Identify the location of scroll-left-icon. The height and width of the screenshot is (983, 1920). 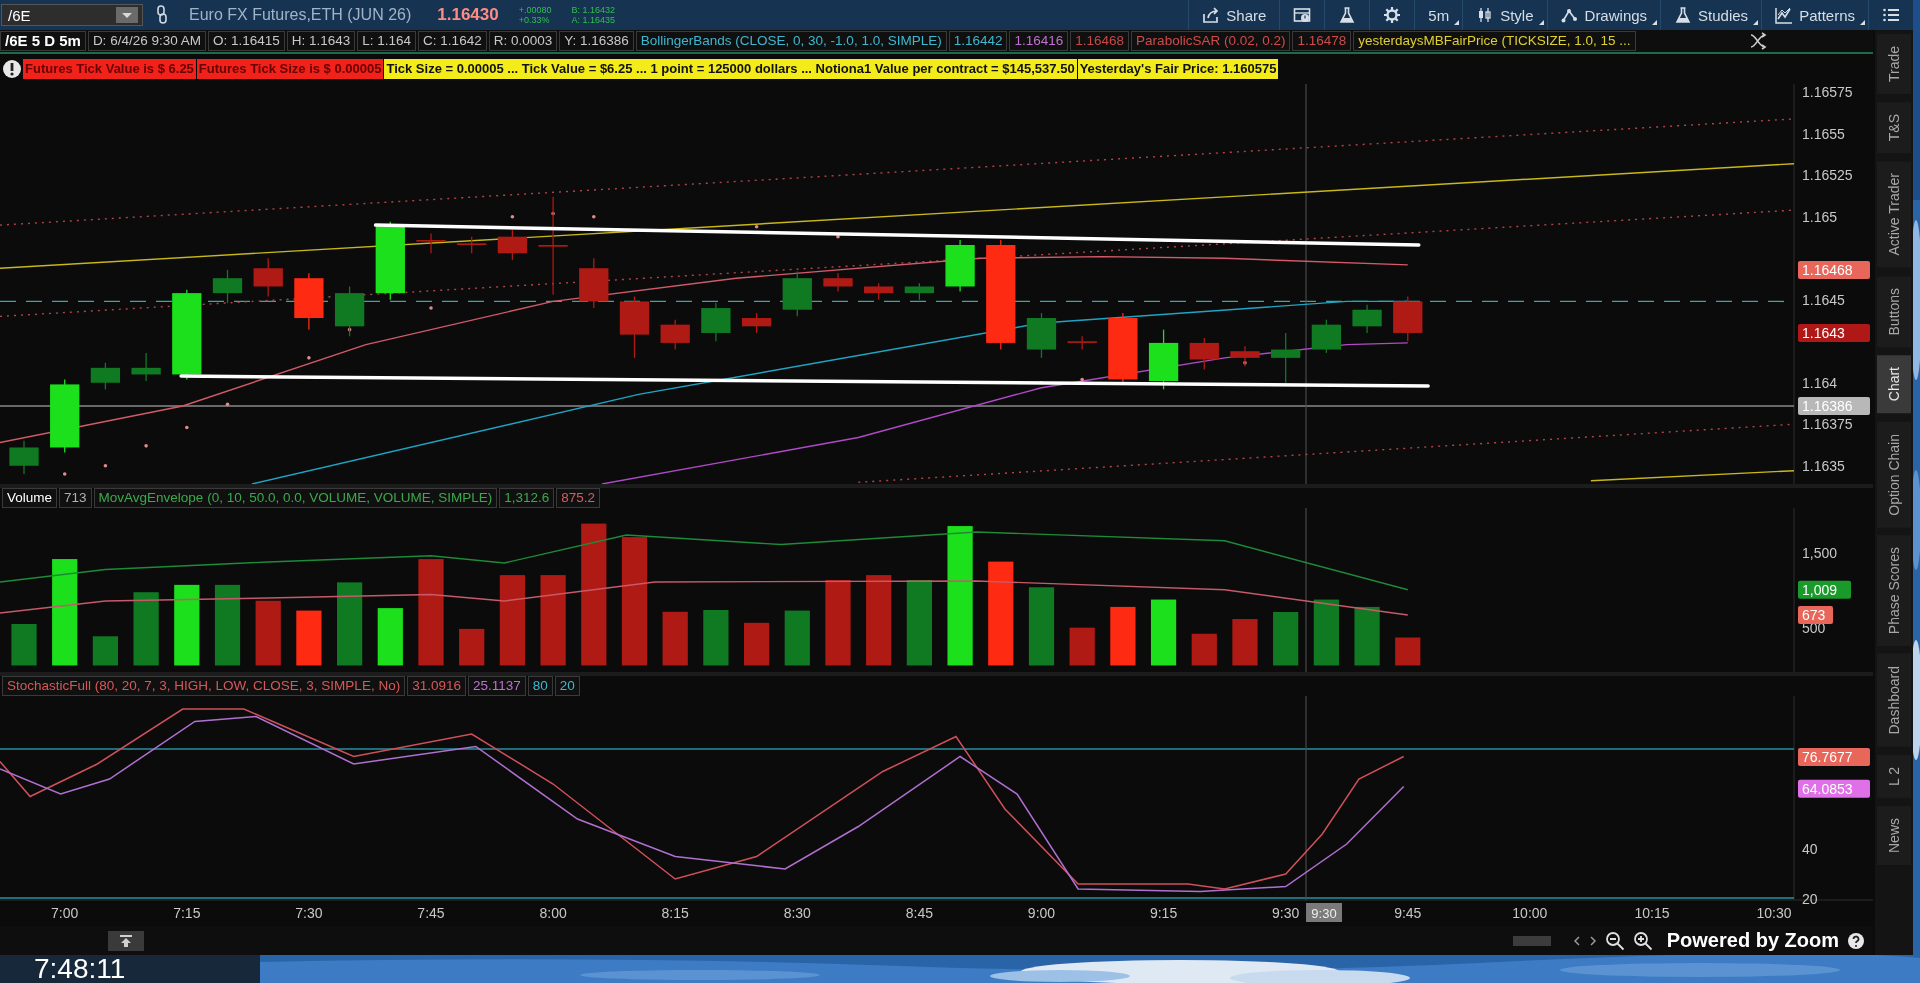
(1576, 940).